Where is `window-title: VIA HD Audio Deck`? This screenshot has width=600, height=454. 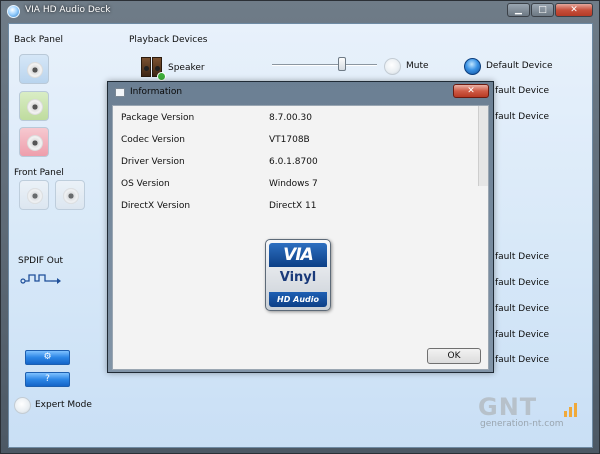 window-title: VIA HD Audio Deck is located at coordinates (68, 10).